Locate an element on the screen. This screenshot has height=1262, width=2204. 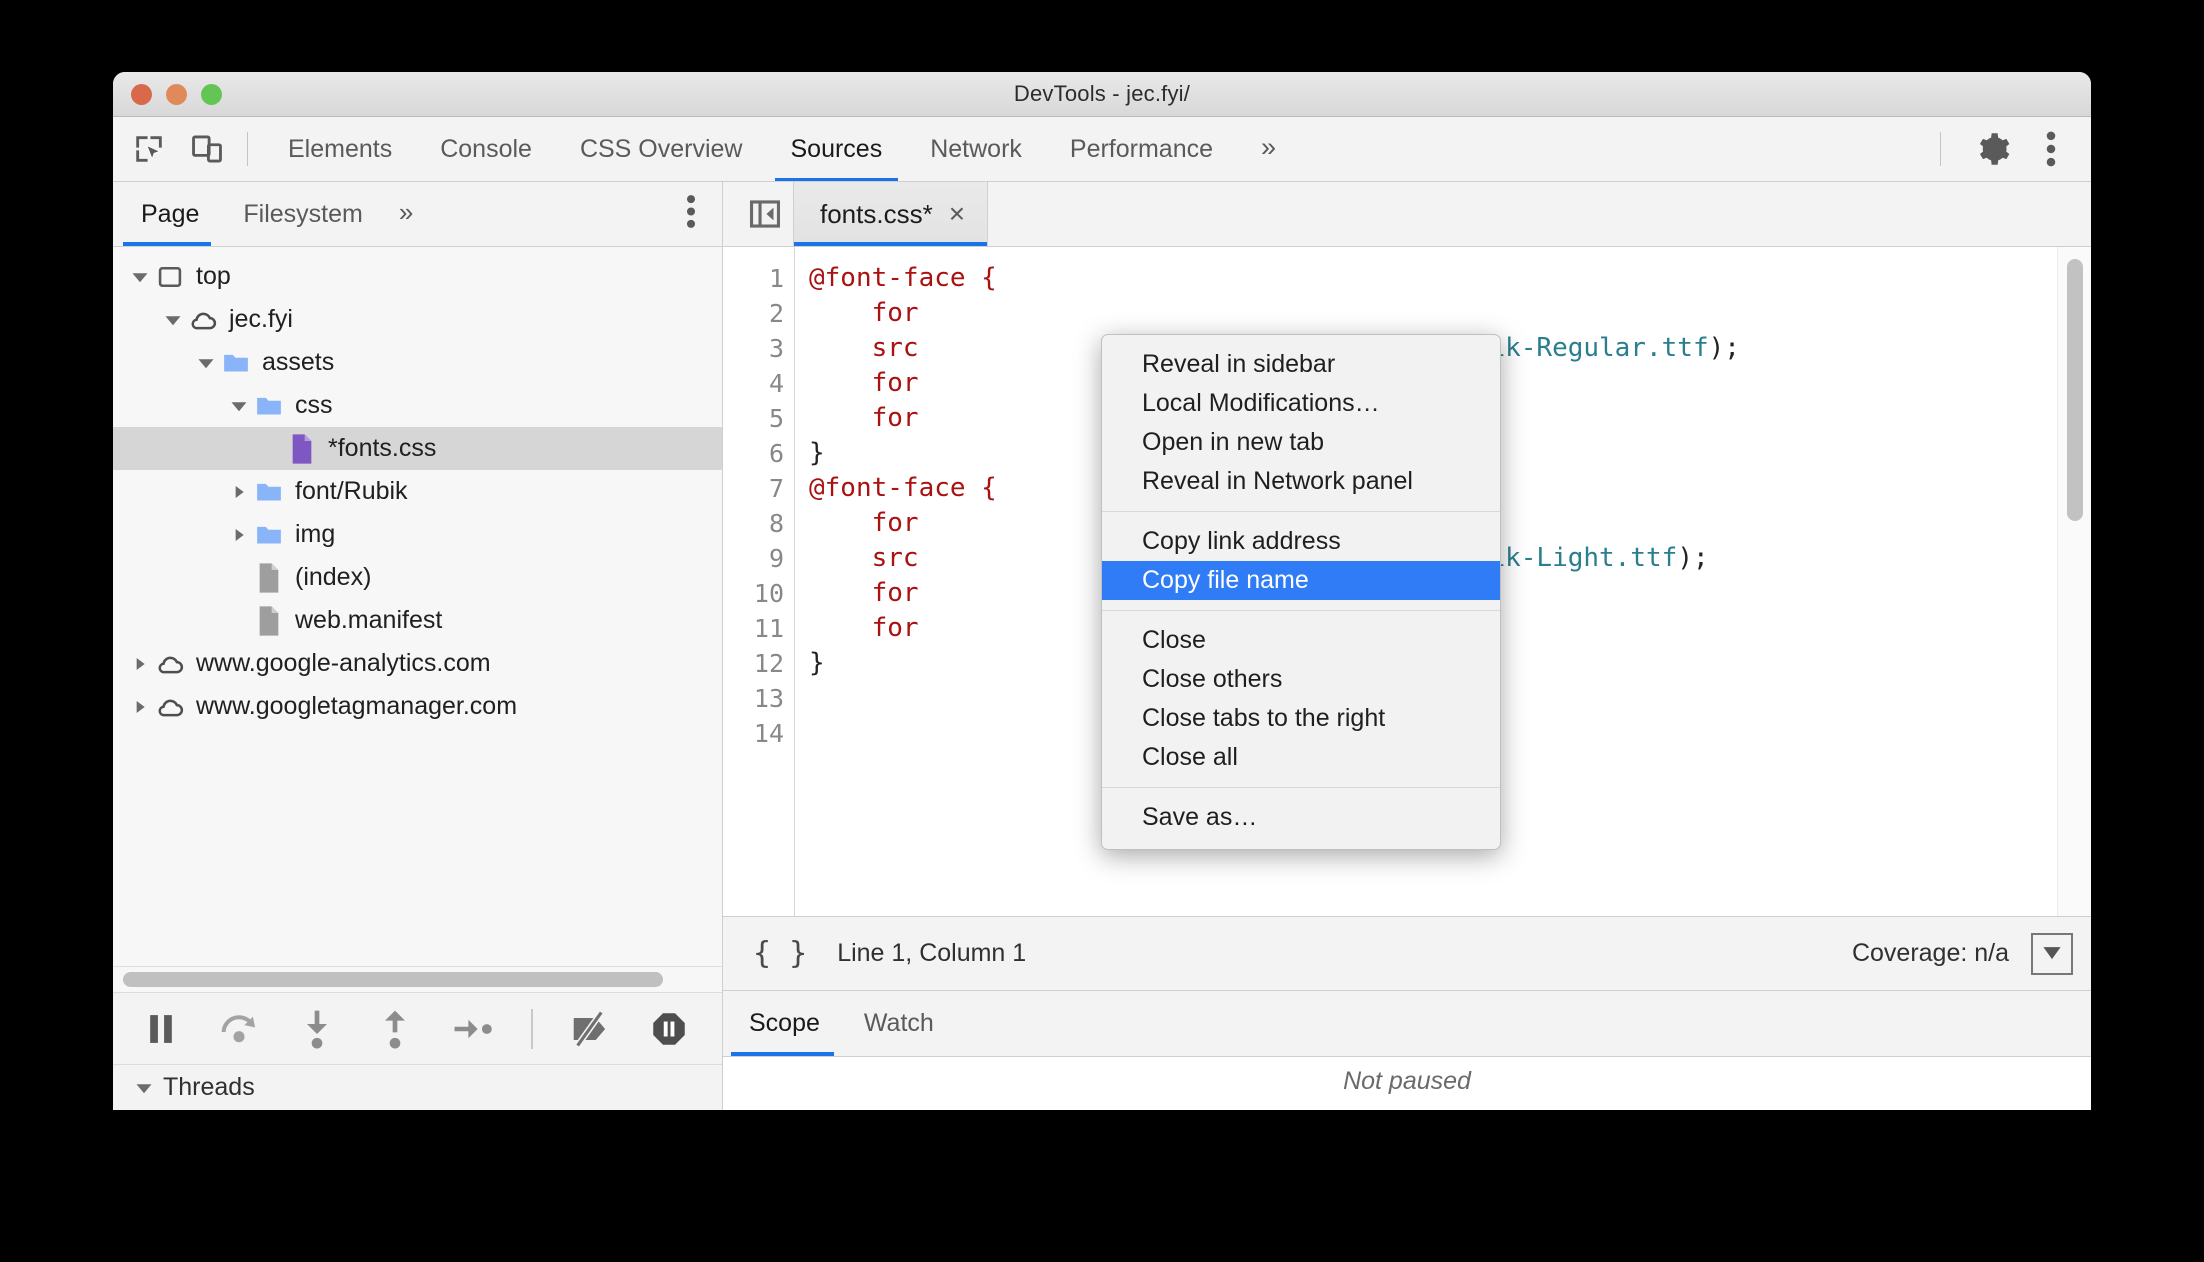
threads-section: Threads is located at coordinates (417, 1087).